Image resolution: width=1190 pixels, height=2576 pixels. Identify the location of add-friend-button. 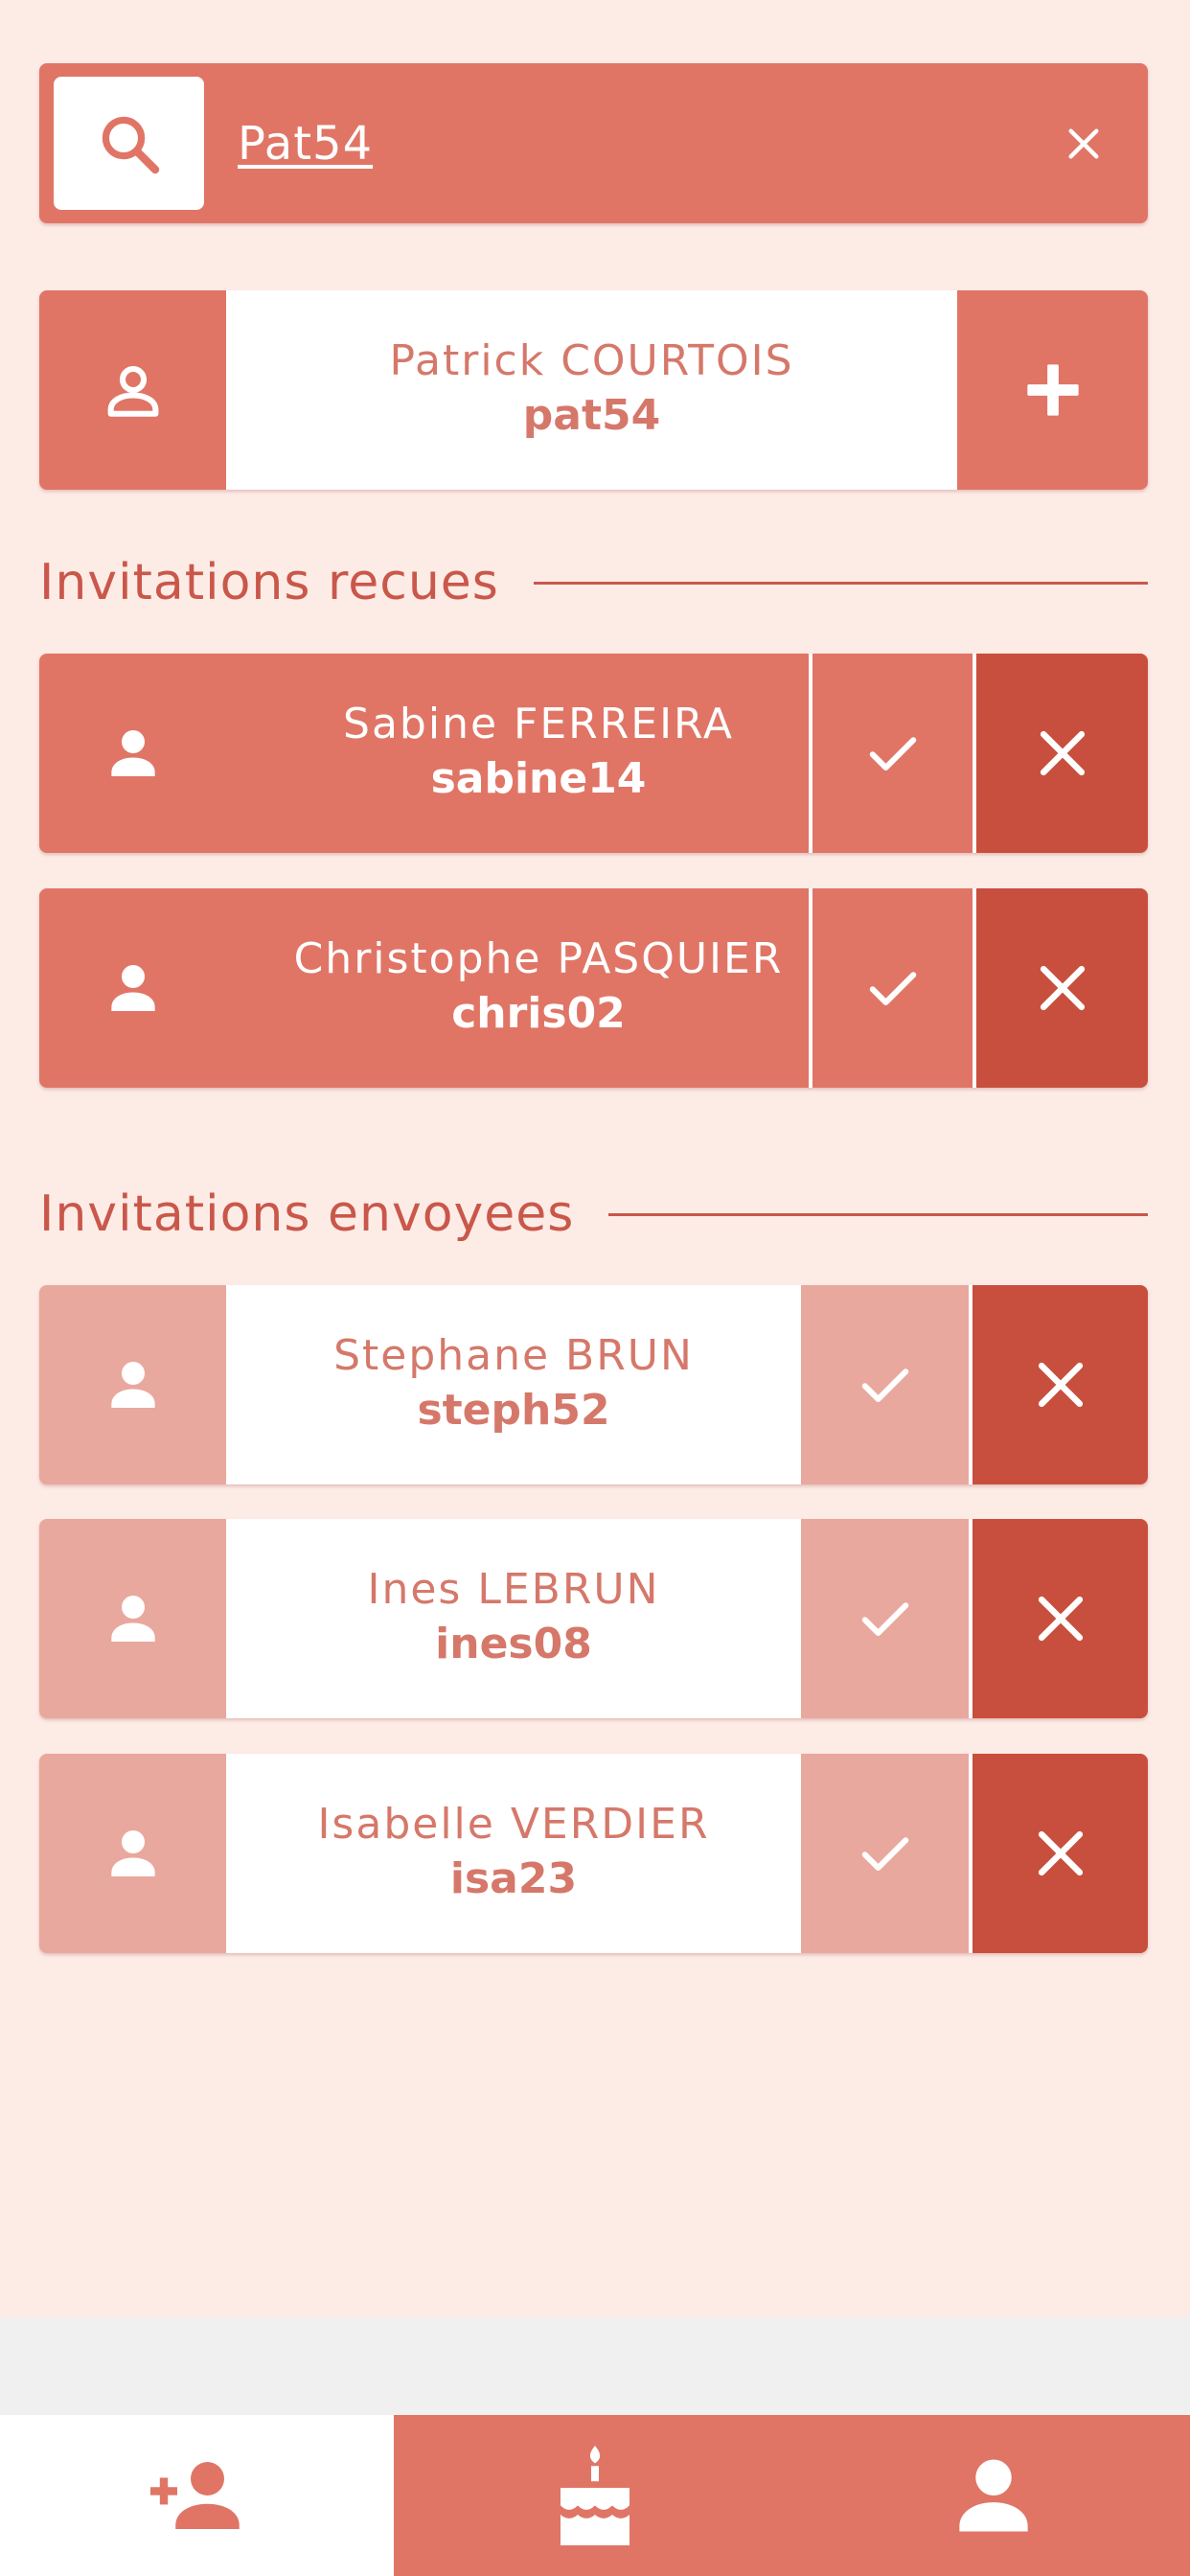
(1052, 390).